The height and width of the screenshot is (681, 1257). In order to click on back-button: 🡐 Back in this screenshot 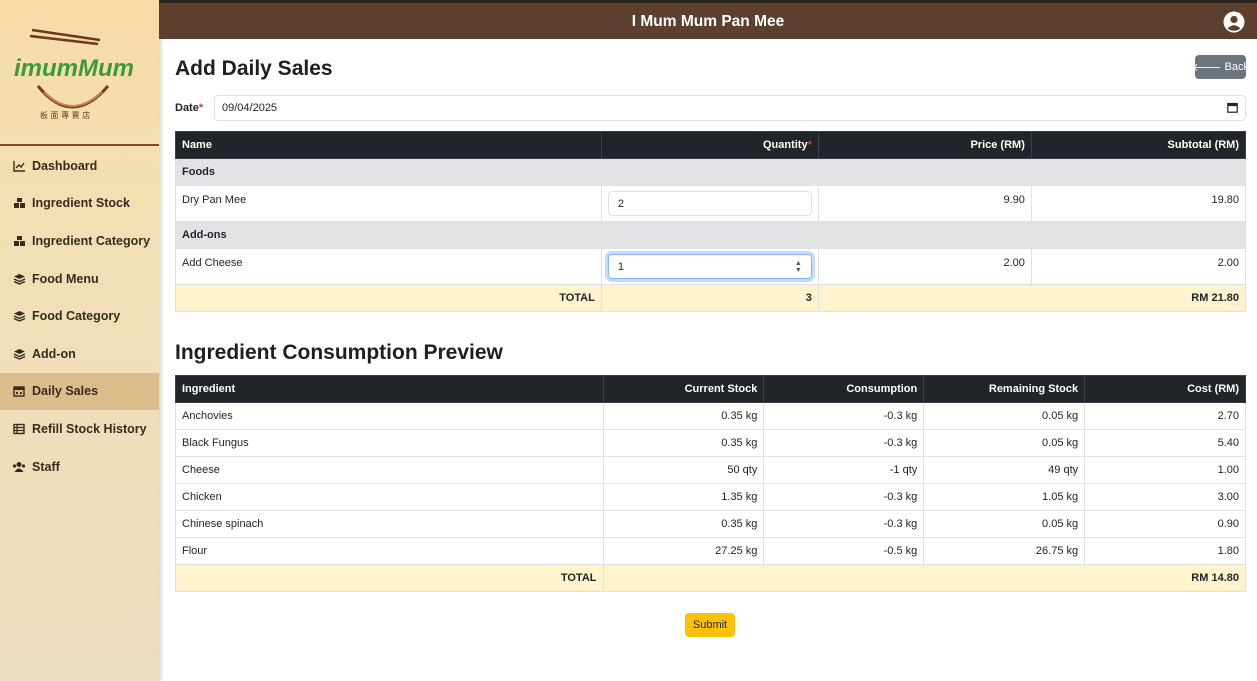, I will do `click(1220, 67)`.